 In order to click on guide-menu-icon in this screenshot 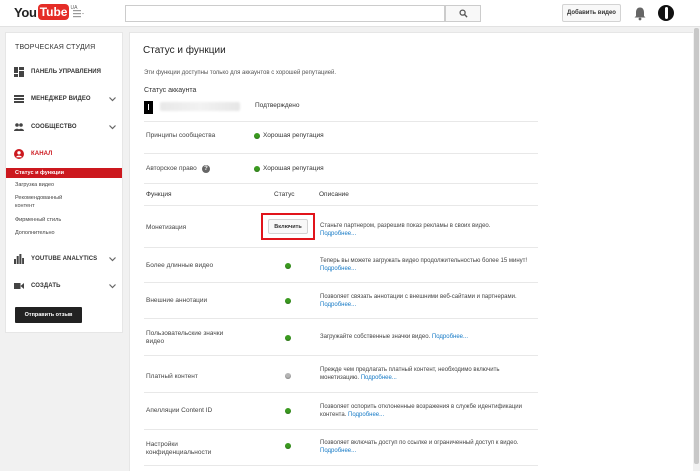, I will do `click(78, 13)`.